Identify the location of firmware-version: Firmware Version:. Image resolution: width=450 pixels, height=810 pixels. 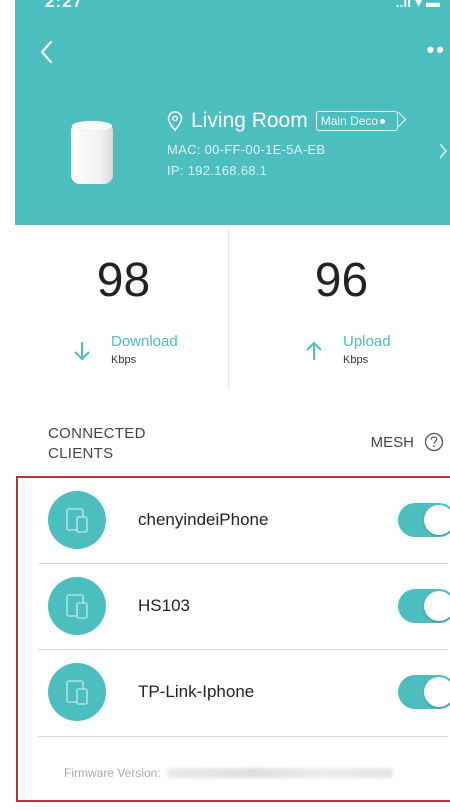
(228, 773).